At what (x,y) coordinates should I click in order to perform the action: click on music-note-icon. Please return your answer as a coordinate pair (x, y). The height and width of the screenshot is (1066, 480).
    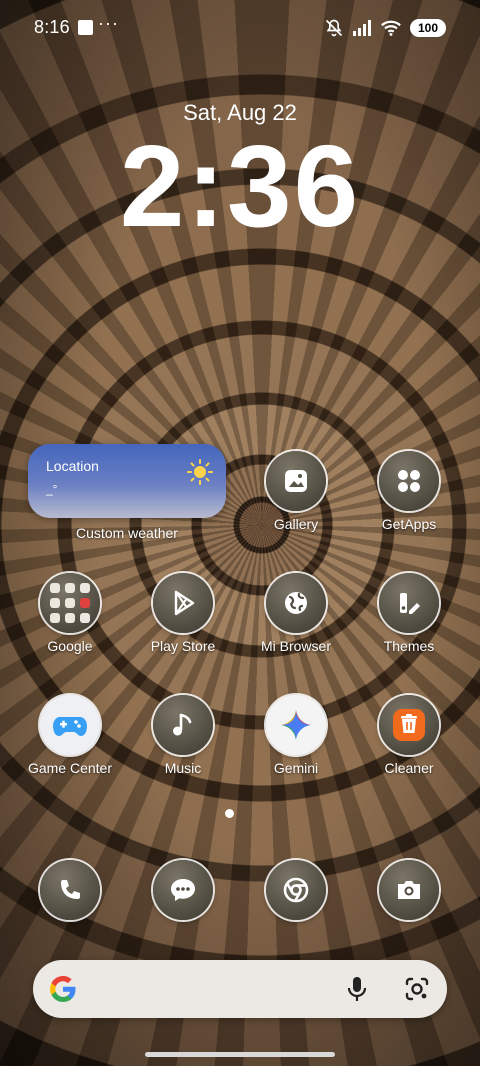
    Looking at the image, I should click on (183, 725).